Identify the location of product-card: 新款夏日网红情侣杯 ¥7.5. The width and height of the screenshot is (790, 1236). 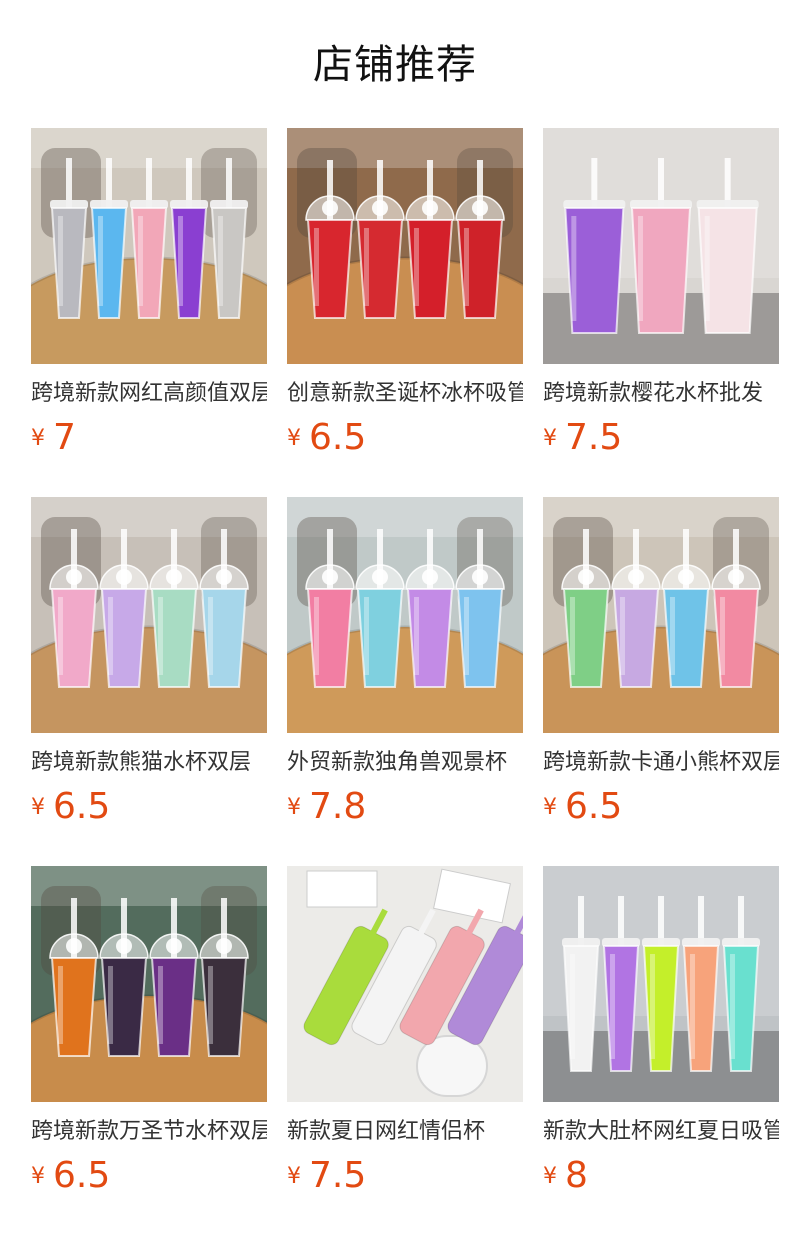
(405, 1050).